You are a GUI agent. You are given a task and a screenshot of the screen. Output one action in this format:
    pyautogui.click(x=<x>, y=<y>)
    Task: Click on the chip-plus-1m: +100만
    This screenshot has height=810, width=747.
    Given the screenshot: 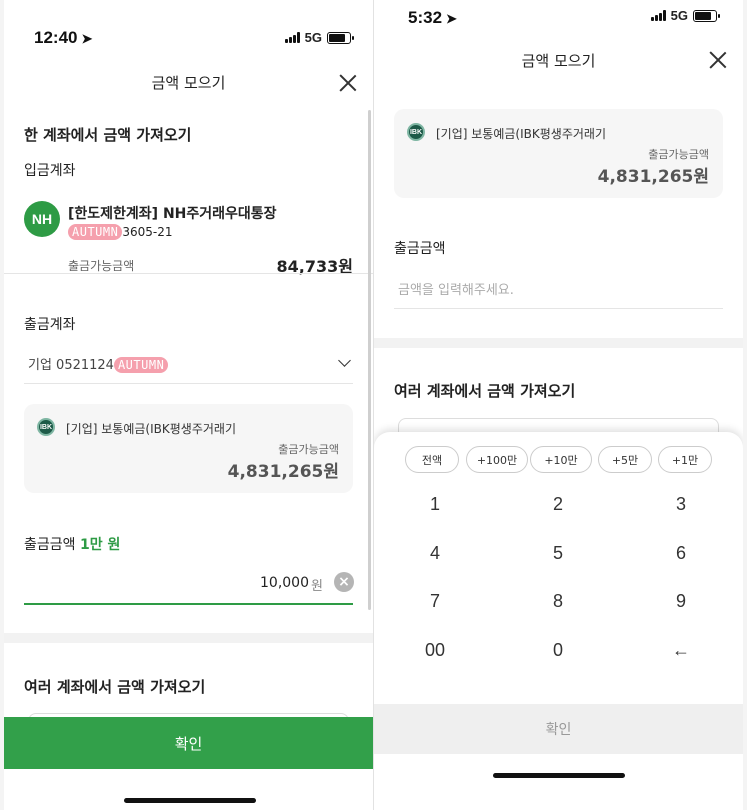 What is the action you would take?
    pyautogui.click(x=497, y=459)
    